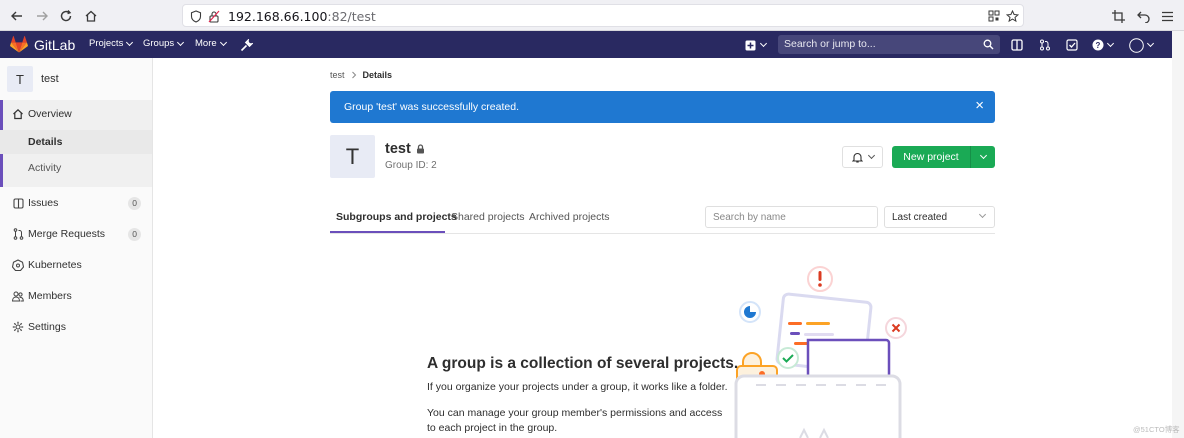 Image resolution: width=1184 pixels, height=438 pixels. I want to click on new-project-button: New project, so click(931, 157).